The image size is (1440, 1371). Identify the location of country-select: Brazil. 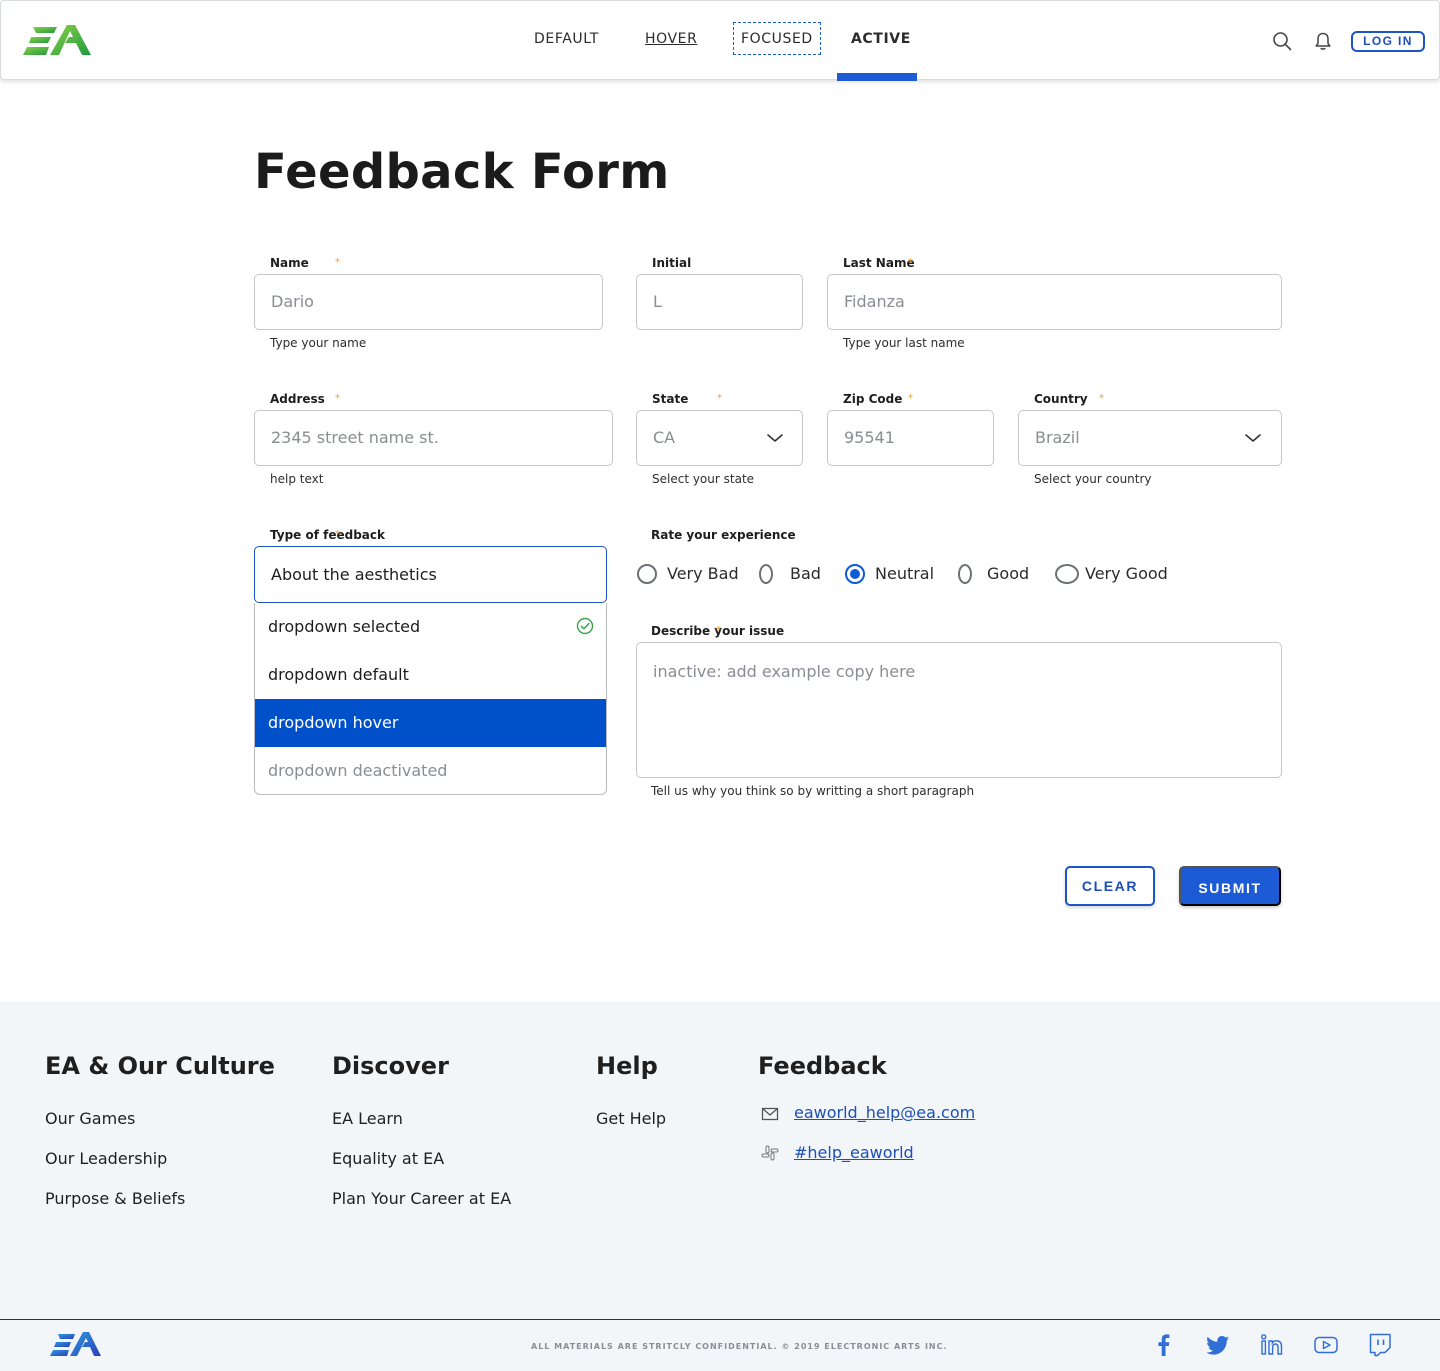
(1150, 438).